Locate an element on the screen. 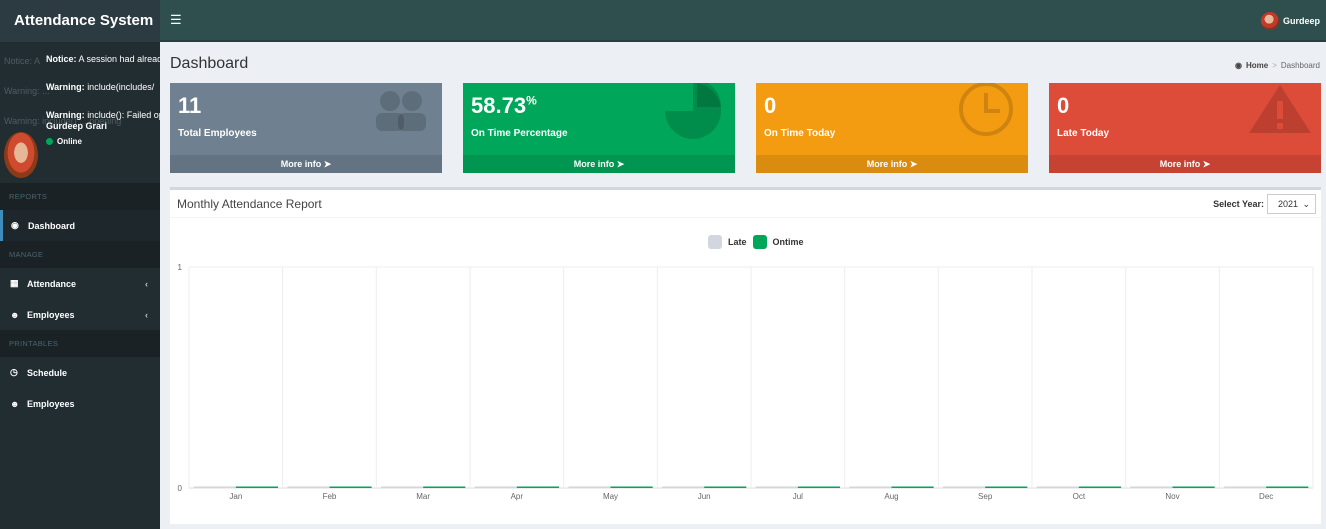 The width and height of the screenshot is (1326, 529). x-tick-label: Apr is located at coordinates (517, 496).